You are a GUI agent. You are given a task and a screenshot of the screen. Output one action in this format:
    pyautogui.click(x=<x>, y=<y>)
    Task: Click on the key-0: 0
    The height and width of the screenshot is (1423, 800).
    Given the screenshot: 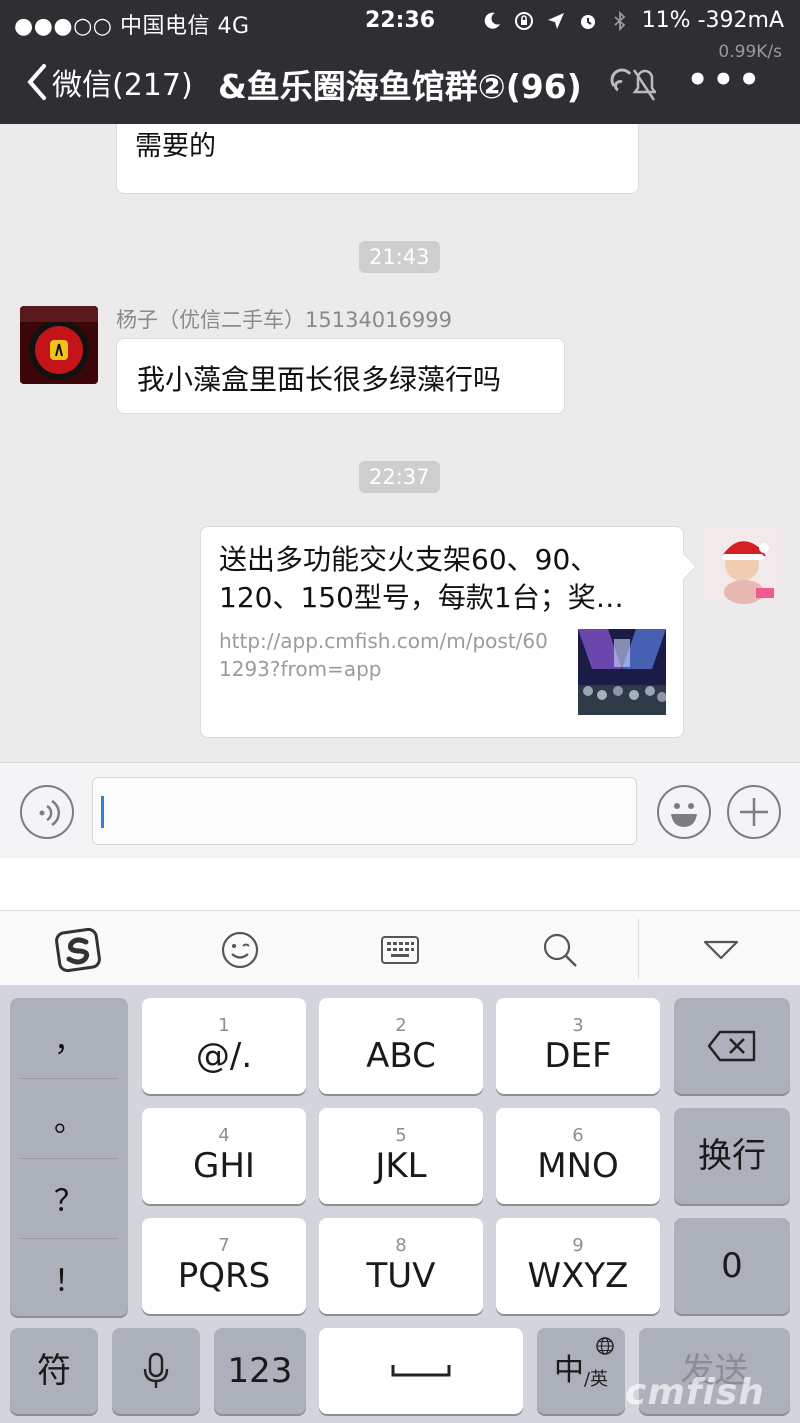 What is the action you would take?
    pyautogui.click(x=732, y=1266)
    